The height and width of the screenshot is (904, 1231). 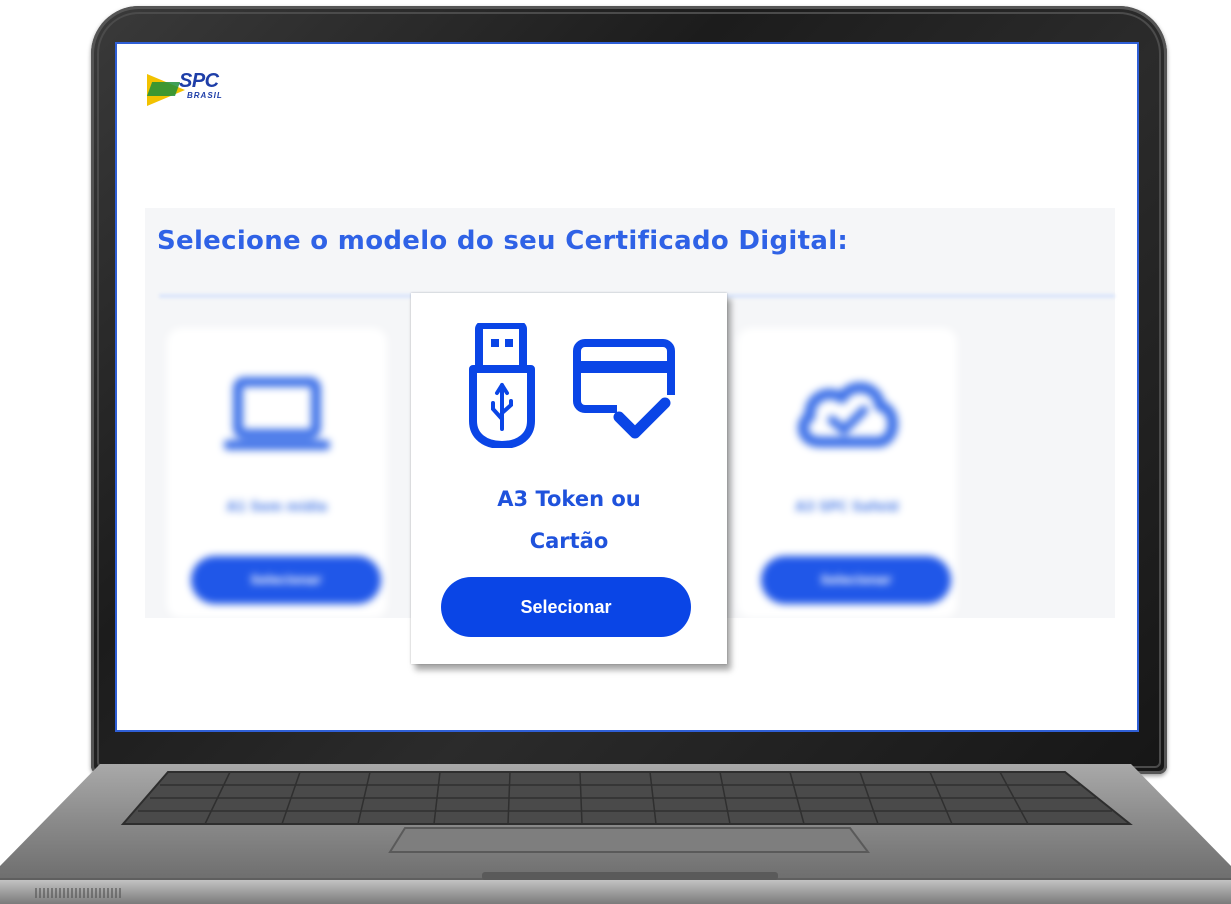 I want to click on spc-brasil-logo: SPC BRASIL, so click(x=202, y=91).